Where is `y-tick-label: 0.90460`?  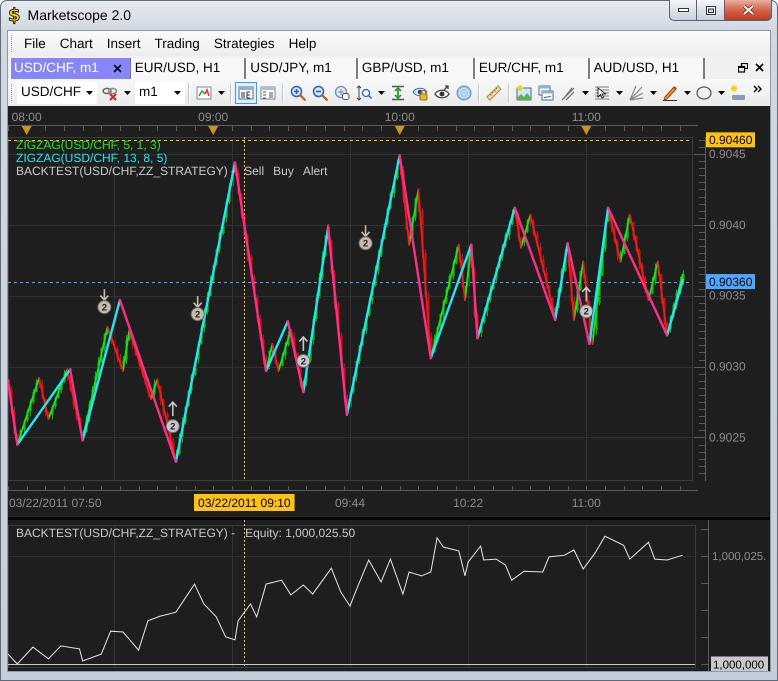
y-tick-label: 0.90460 is located at coordinates (731, 140).